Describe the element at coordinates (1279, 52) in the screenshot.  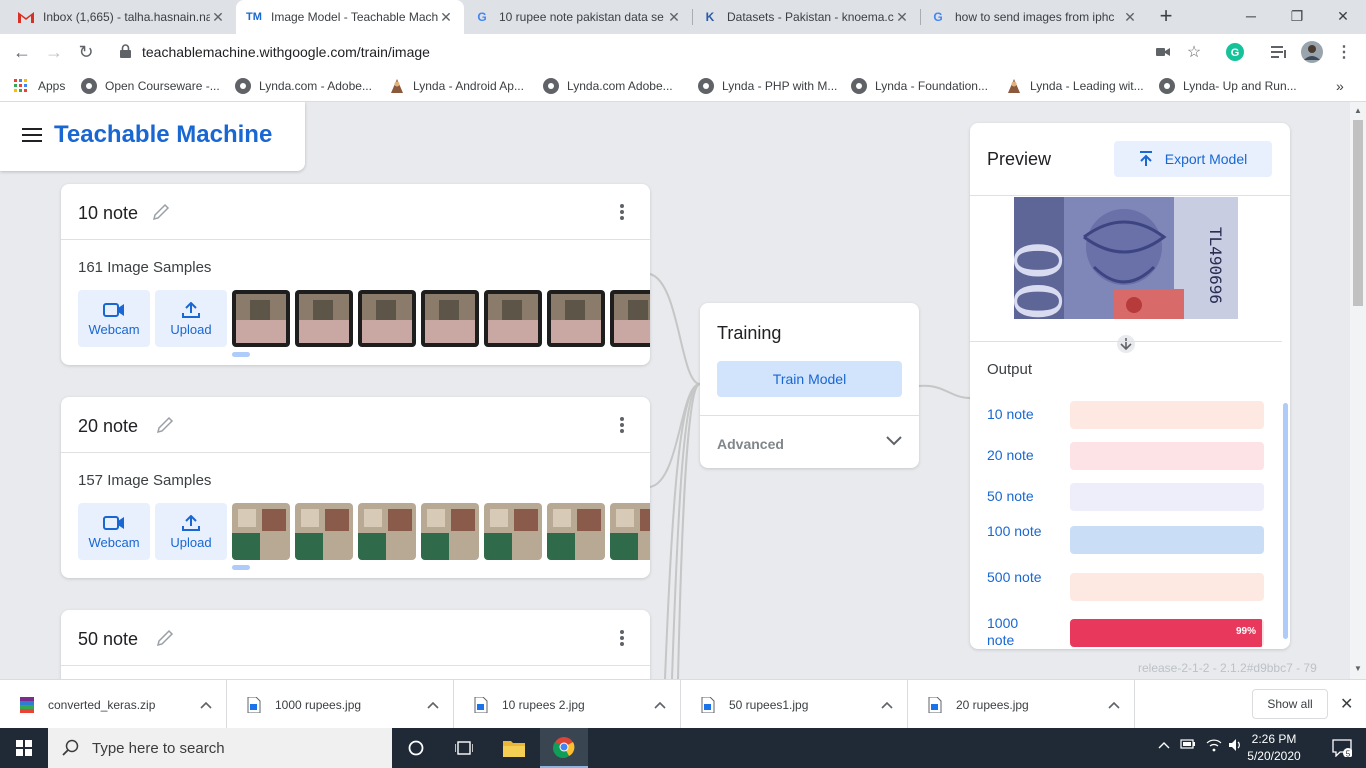
I see `reading-list-icon` at that location.